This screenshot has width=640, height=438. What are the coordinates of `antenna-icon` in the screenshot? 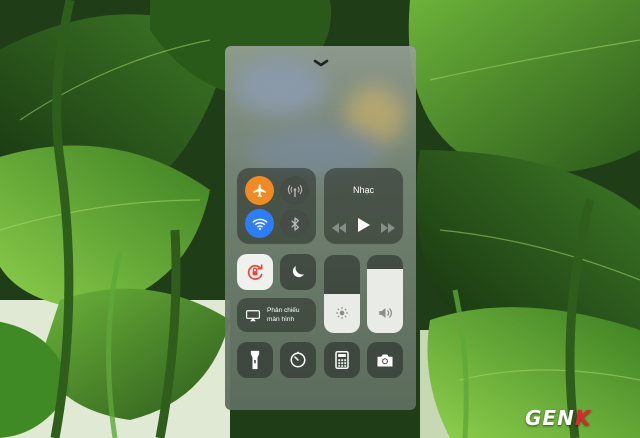 It's located at (294, 190).